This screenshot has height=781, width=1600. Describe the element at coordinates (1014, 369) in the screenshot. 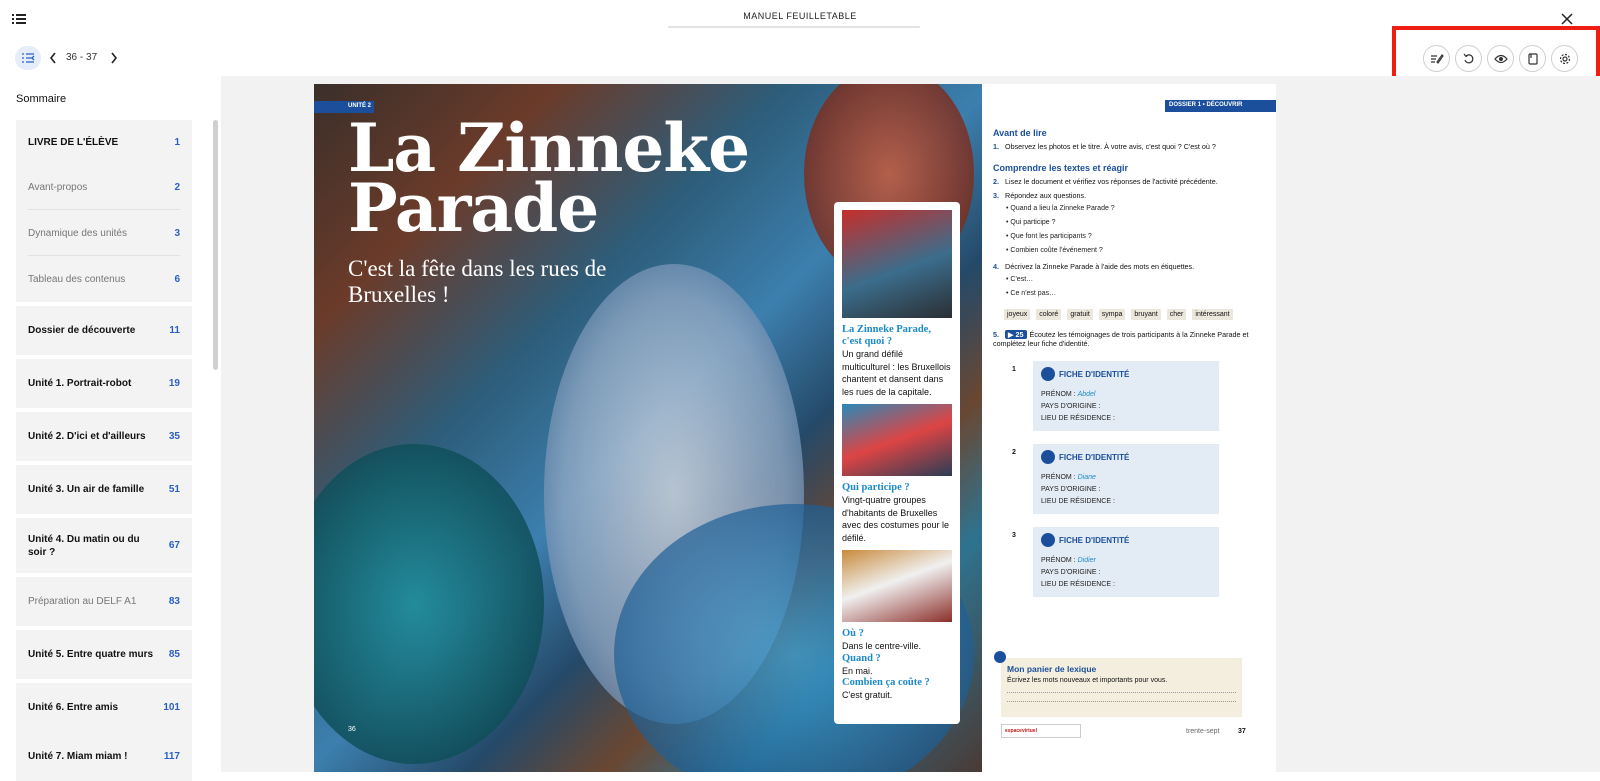

I see `fiche-number: 1` at that location.